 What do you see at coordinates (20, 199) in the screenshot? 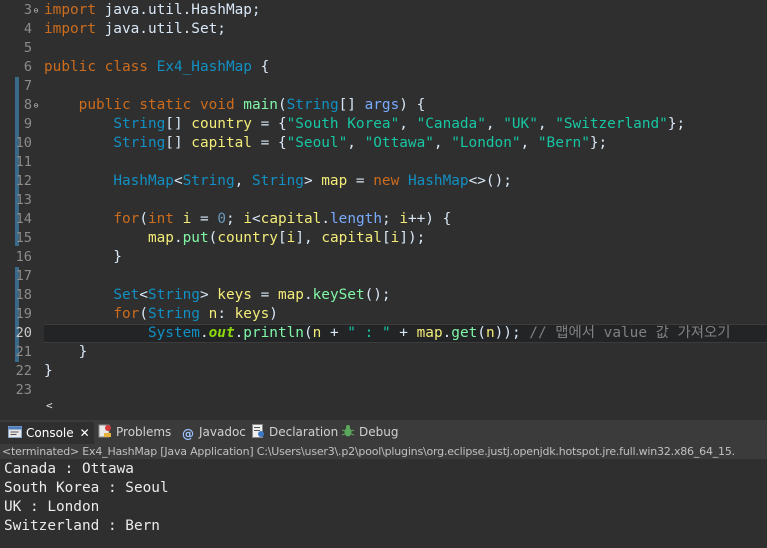
I see `line-number-gutter: 3 ⊖ 4 5 6 7 8 ⊖ 9 10 11 12 13 14 15 16 17 18 19 20 21 22 23` at bounding box center [20, 199].